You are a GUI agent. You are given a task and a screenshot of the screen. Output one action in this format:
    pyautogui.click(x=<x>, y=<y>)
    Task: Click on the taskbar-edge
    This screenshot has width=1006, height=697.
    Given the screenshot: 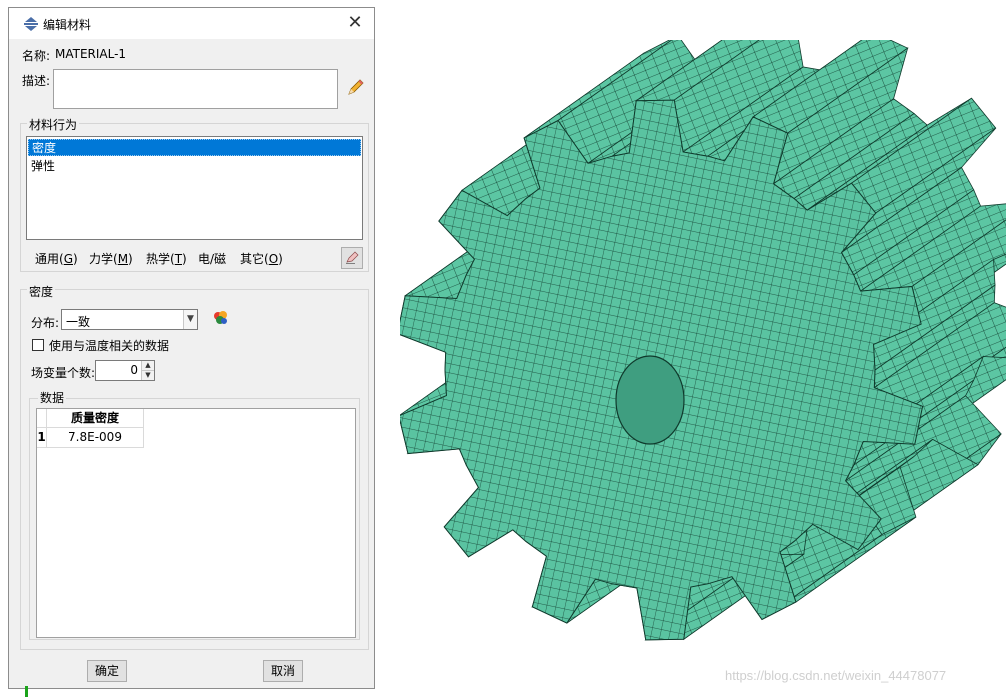 What is the action you would take?
    pyautogui.click(x=26, y=691)
    